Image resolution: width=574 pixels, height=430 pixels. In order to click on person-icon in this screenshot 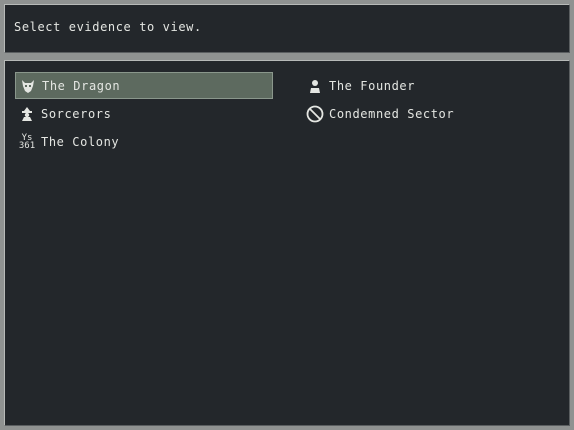, I will do `click(315, 86)`.